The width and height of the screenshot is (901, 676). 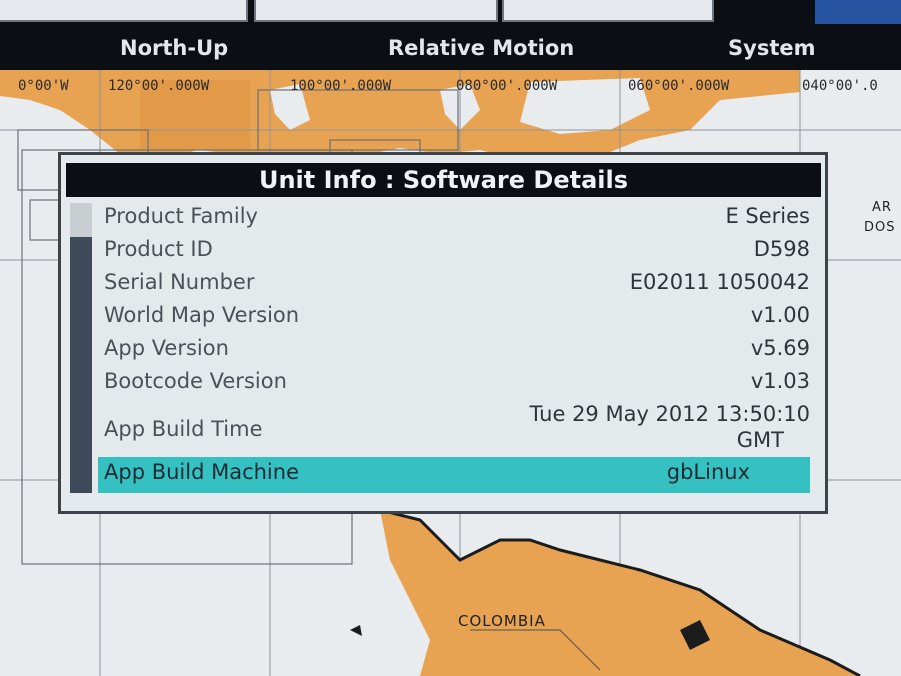 I want to click on scrollbar-thumb, so click(x=81, y=365).